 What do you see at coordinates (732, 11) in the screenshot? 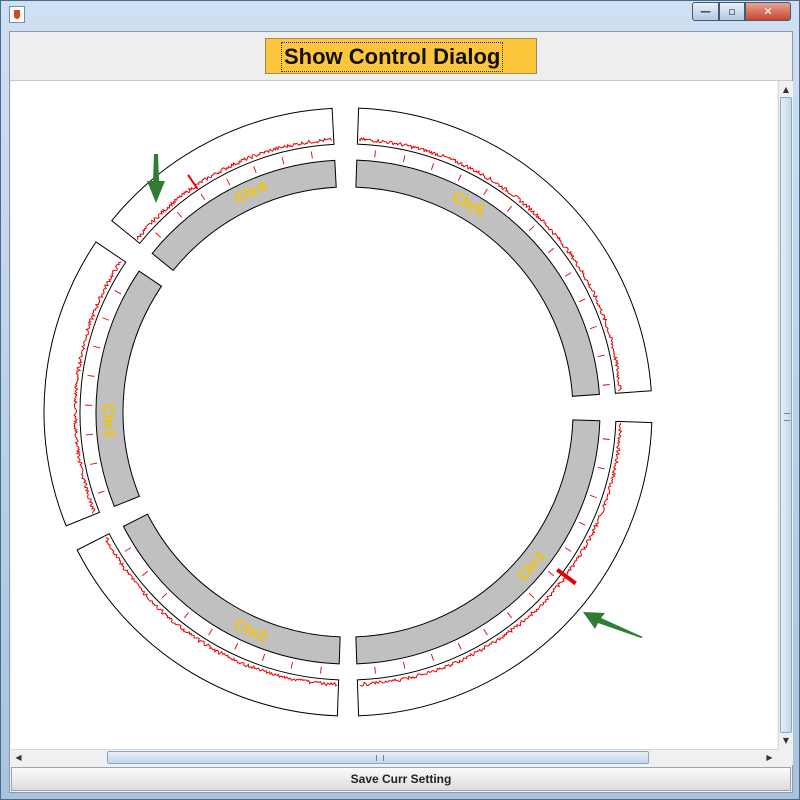
I see `maximize-button: ▫` at bounding box center [732, 11].